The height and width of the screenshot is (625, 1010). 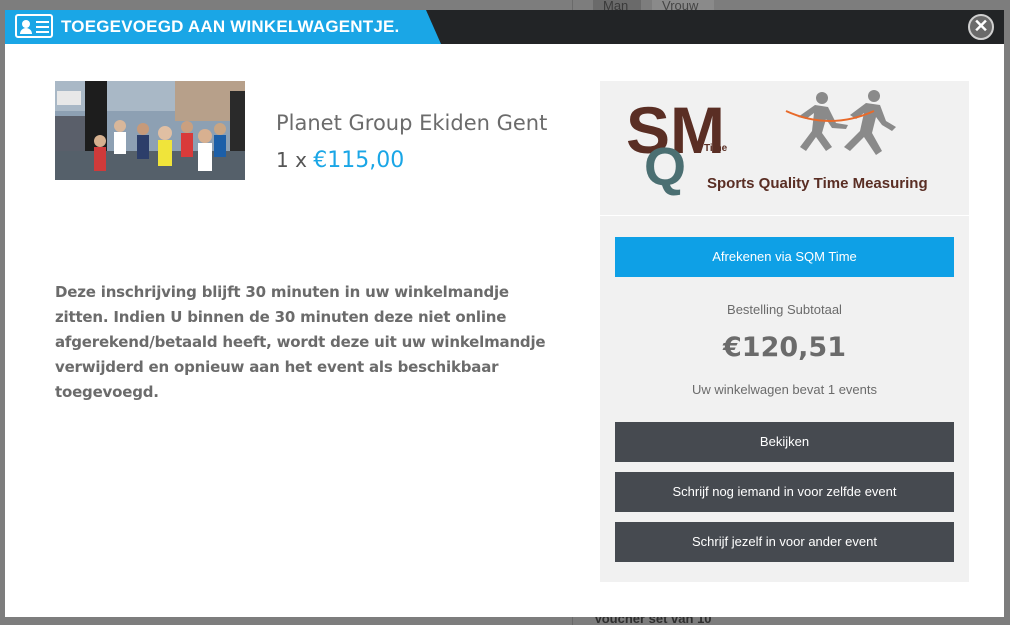 What do you see at coordinates (784, 542) in the screenshot?
I see `register-other-event-button: Schrijf jezelf in voor ander event` at bounding box center [784, 542].